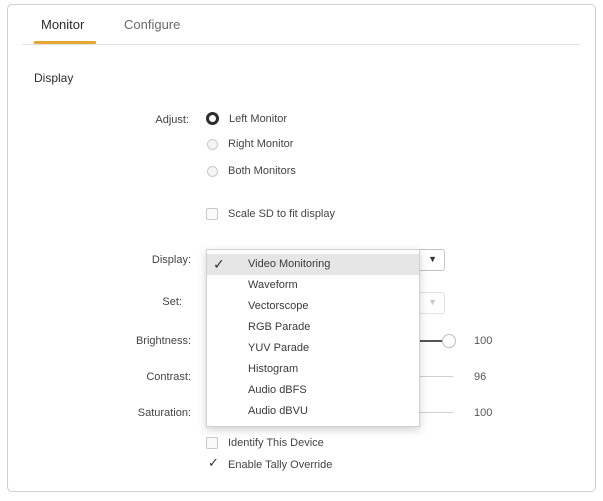 Image resolution: width=603 pixels, height=501 pixels. What do you see at coordinates (278, 306) in the screenshot?
I see `dropdown-item-label: Vectorscope` at bounding box center [278, 306].